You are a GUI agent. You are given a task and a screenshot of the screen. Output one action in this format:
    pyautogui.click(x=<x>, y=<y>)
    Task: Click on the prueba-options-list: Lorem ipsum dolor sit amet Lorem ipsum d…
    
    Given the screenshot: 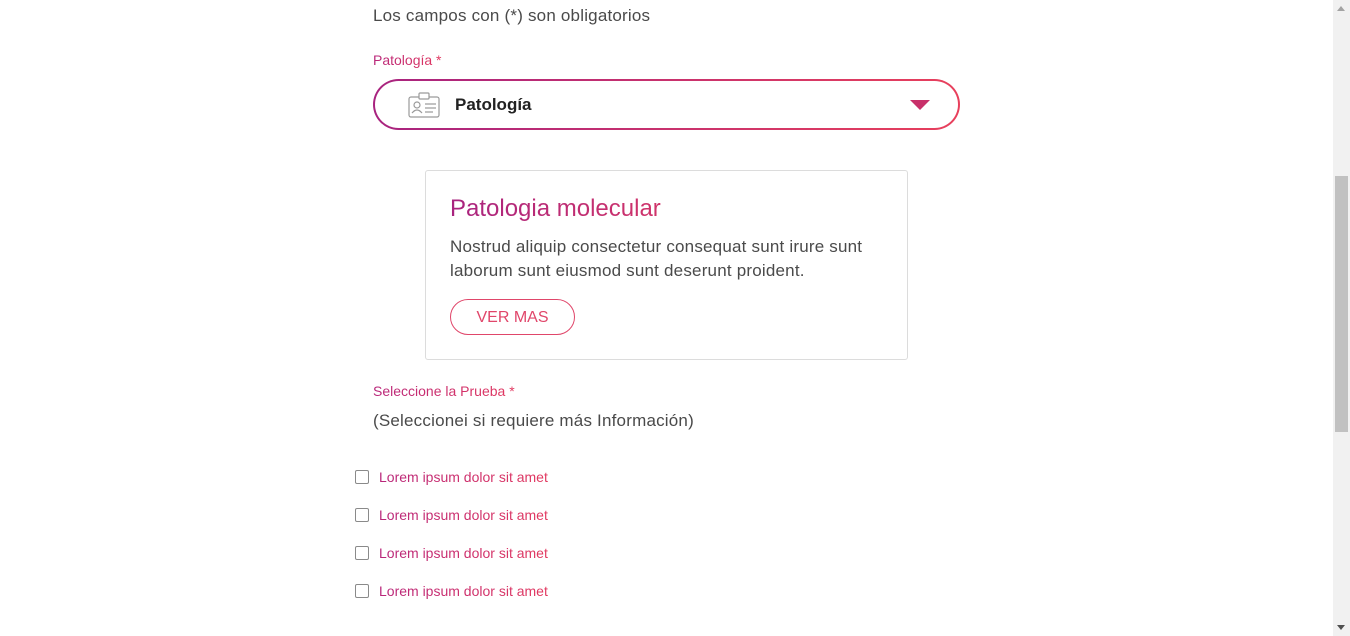 What is the action you would take?
    pyautogui.click(x=451, y=543)
    